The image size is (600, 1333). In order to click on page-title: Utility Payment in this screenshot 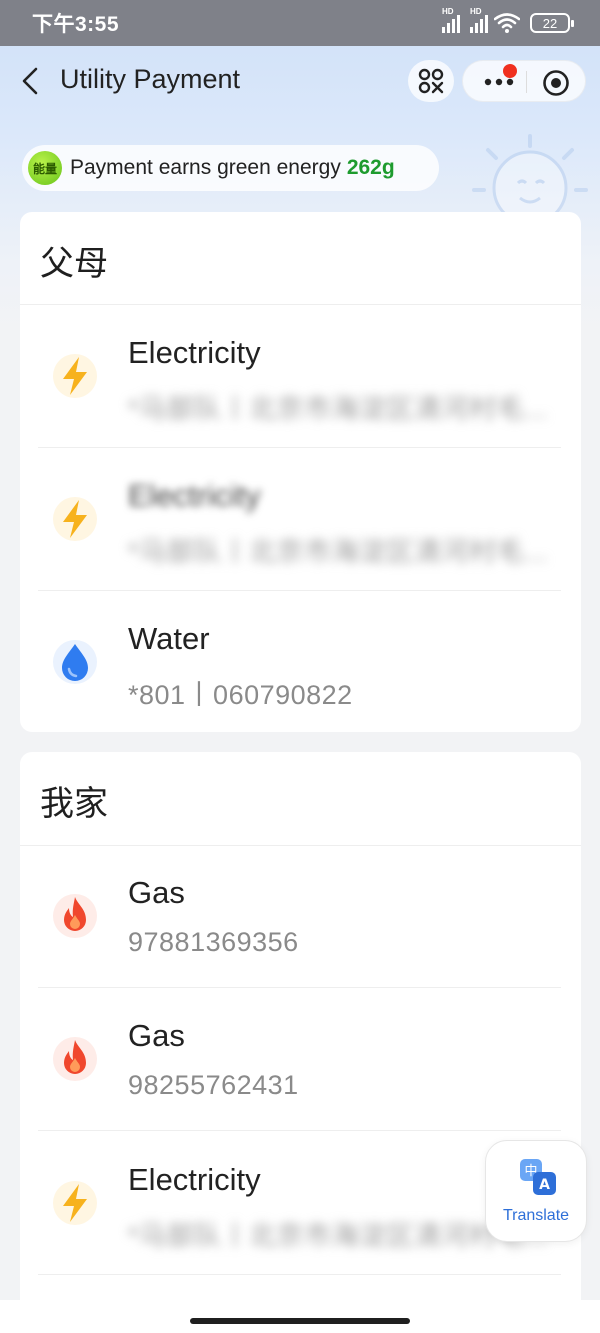, I will do `click(150, 79)`.